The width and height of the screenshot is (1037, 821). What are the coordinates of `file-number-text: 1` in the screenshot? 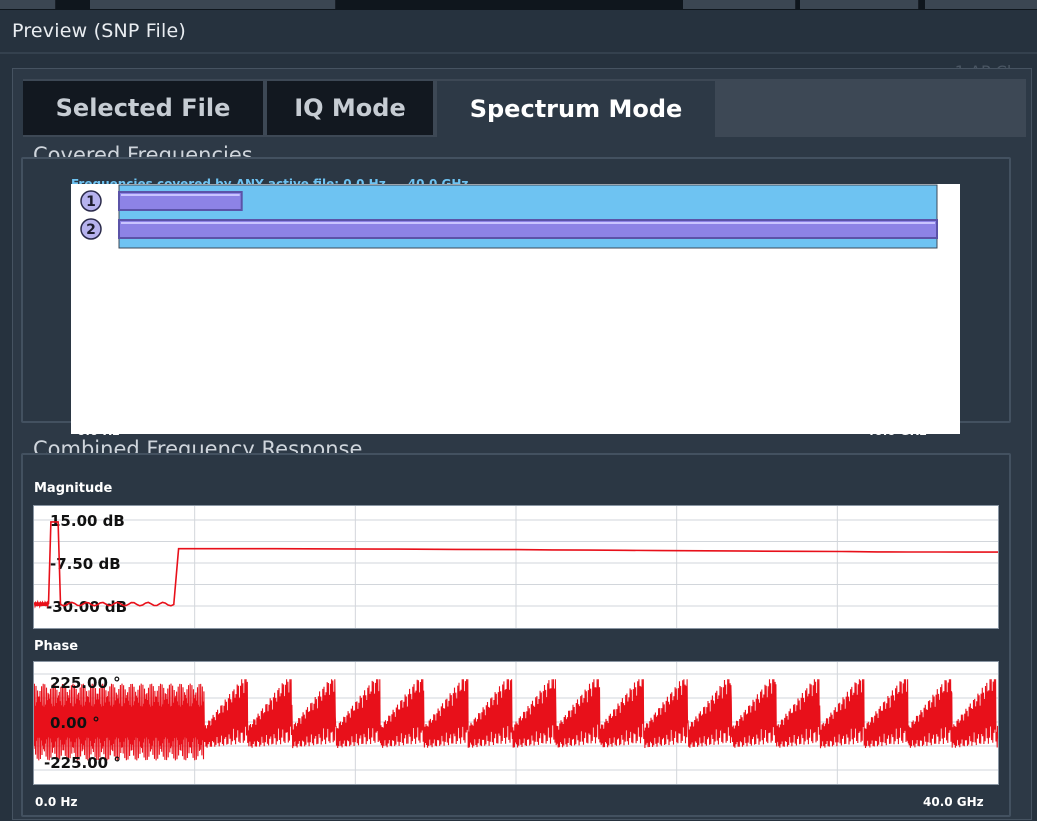 It's located at (91, 202).